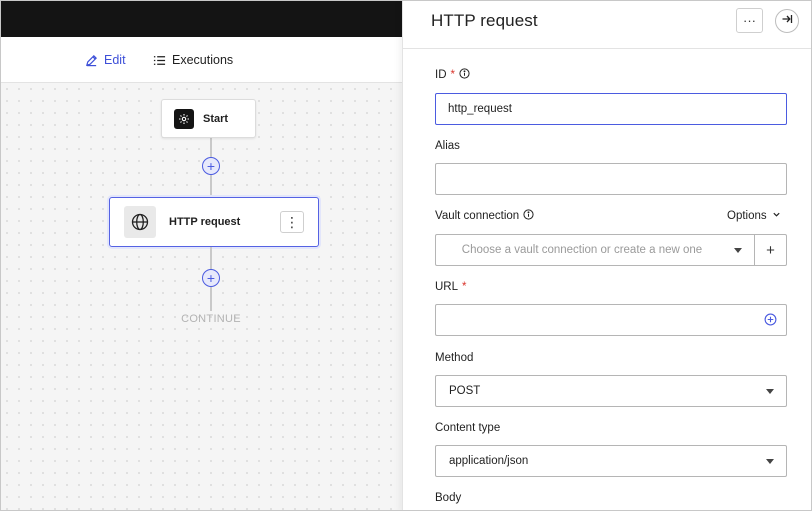 Image resolution: width=812 pixels, height=511 pixels. What do you see at coordinates (611, 109) in the screenshot?
I see `id-input` at bounding box center [611, 109].